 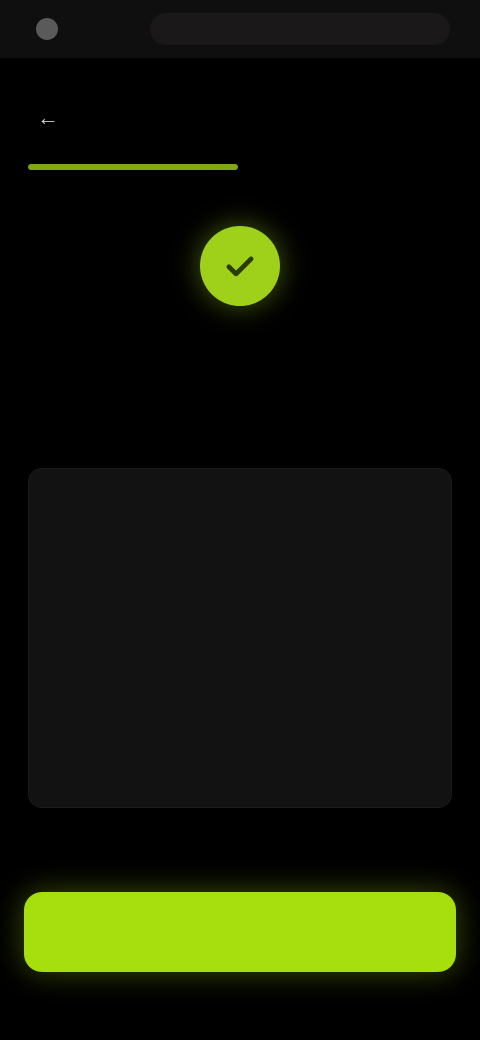 I want to click on back-button: ←, so click(x=48, y=118).